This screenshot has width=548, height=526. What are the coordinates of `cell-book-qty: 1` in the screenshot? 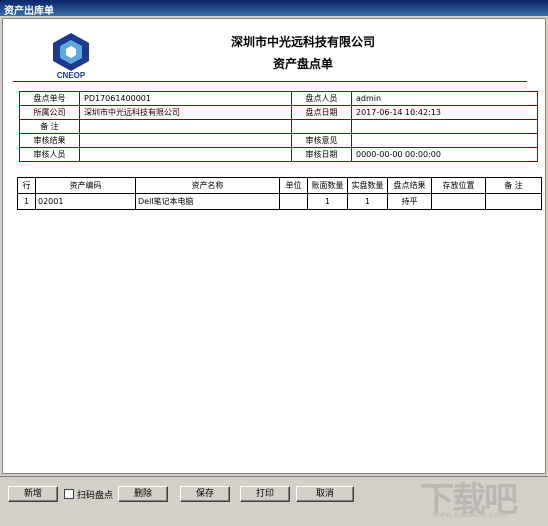 It's located at (327, 201).